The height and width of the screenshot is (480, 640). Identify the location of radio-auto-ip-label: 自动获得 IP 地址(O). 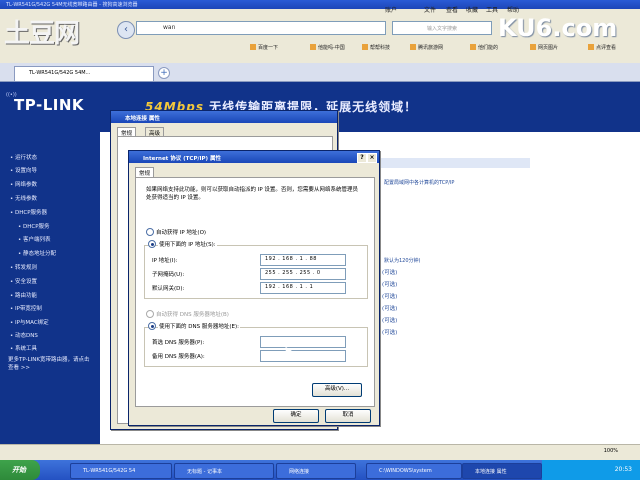
(181, 233).